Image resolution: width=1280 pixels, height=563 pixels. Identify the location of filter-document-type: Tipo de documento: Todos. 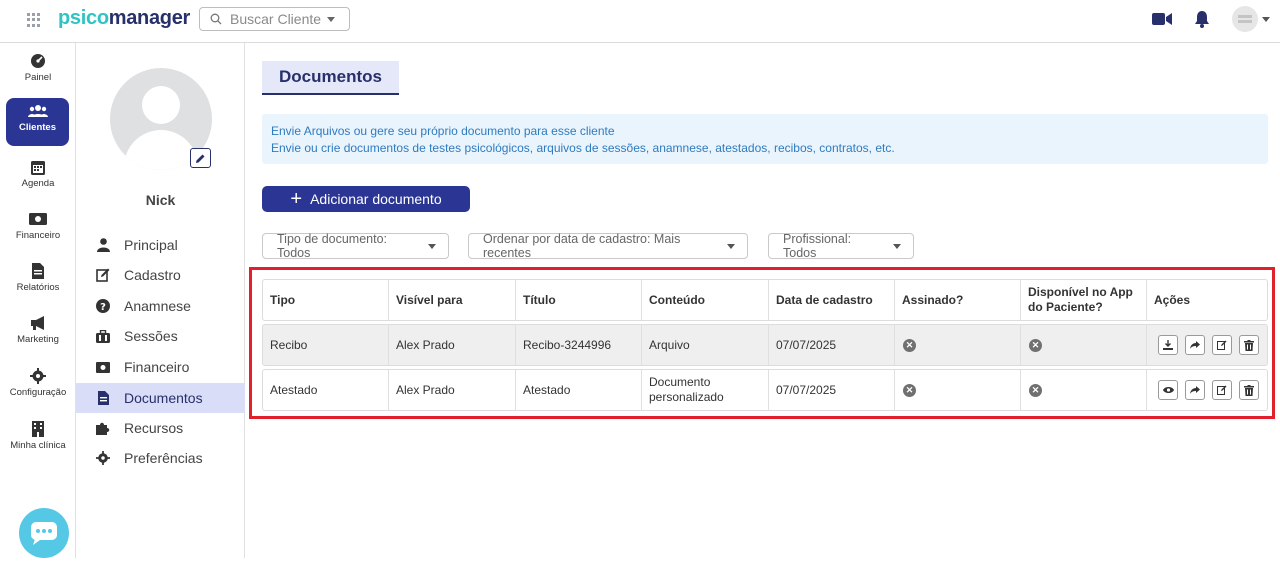
(355, 246).